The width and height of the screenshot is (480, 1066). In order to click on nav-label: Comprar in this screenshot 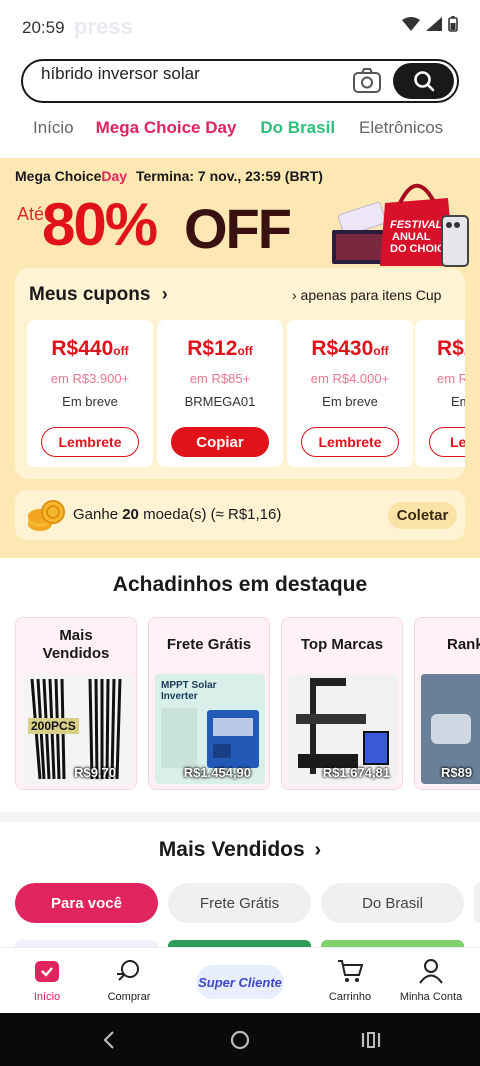, I will do `click(129, 997)`.